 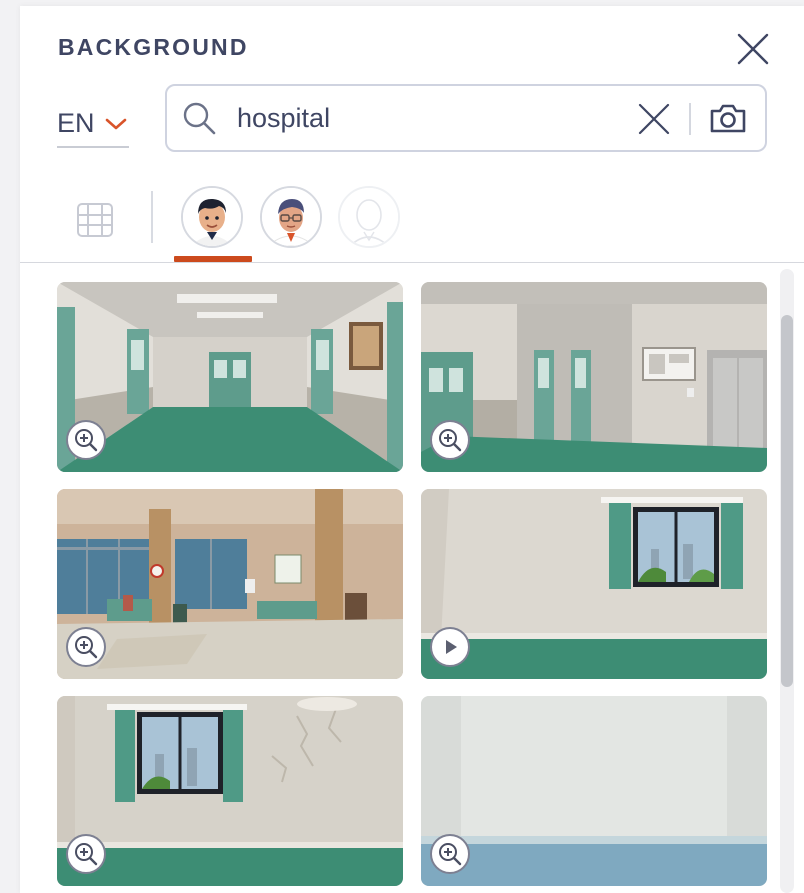 I want to click on camera-icon, so click(x=728, y=118).